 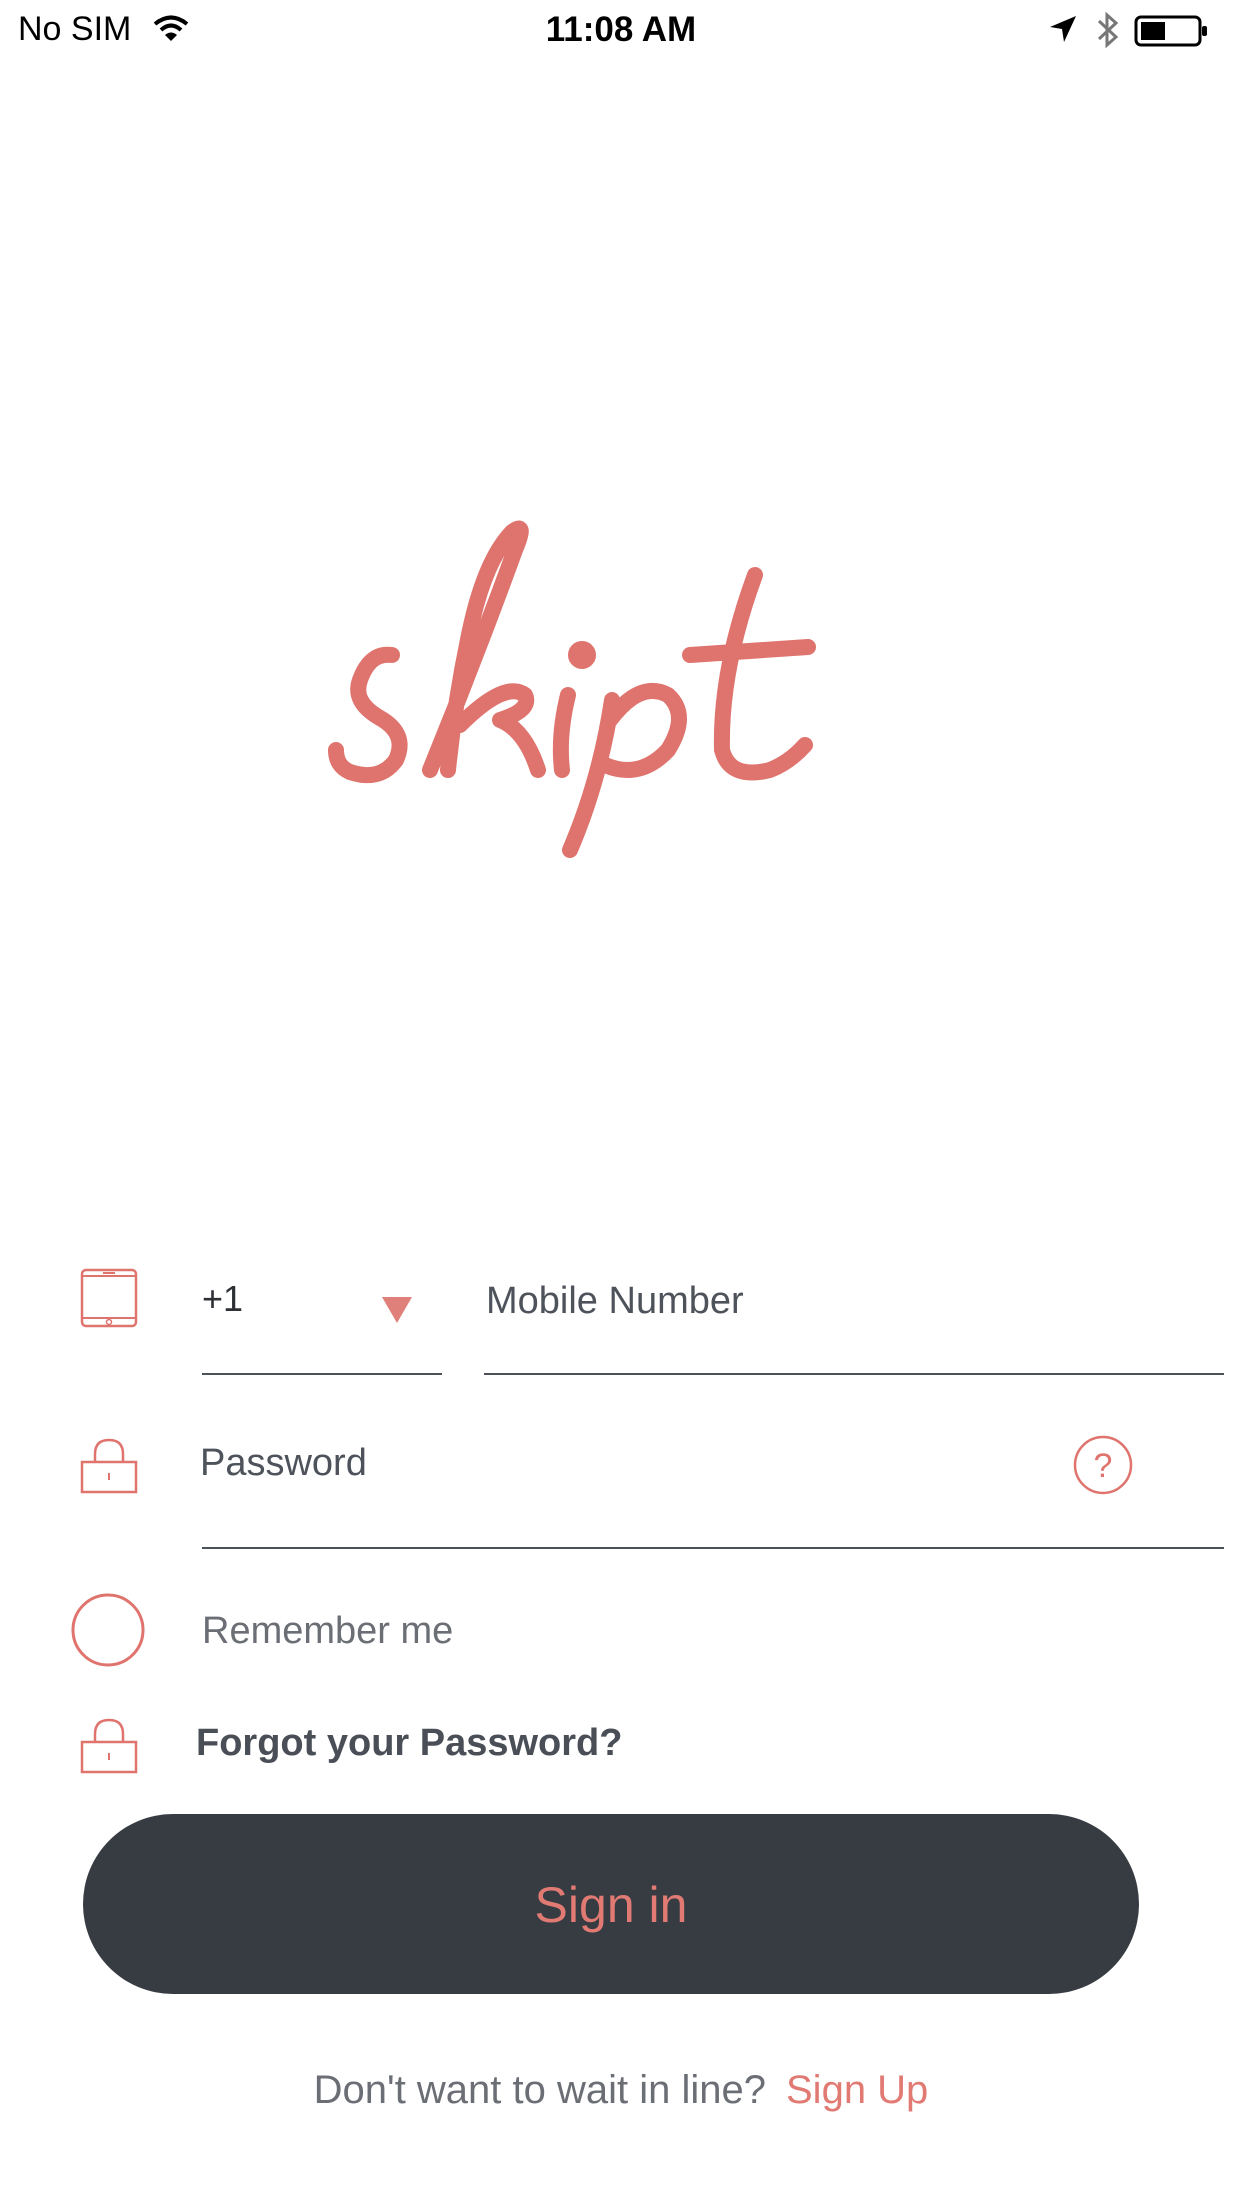 I want to click on remember-me-label: Remember me, so click(x=327, y=1631).